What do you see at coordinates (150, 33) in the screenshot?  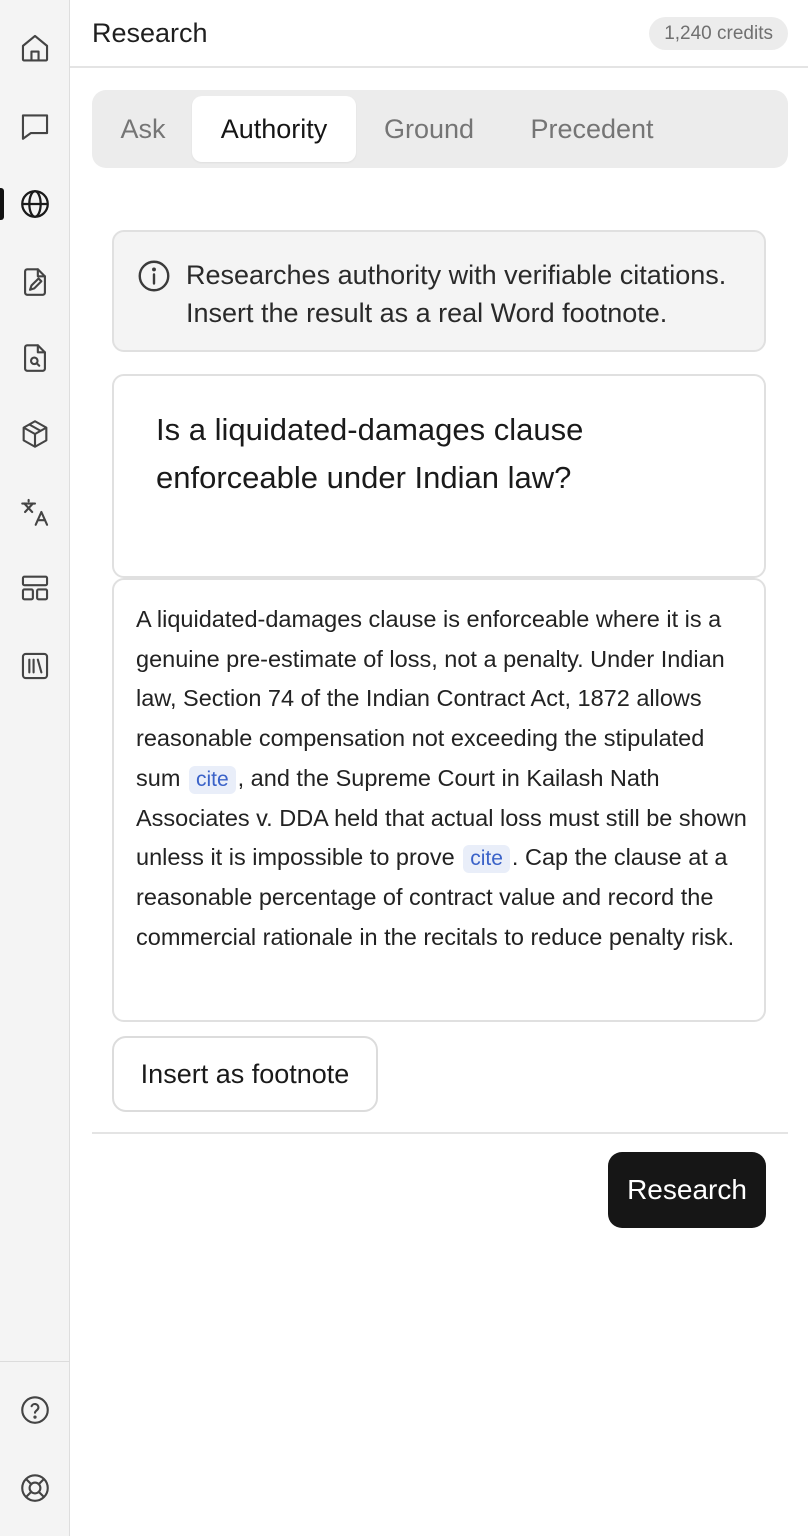 I see `page-title: Research` at bounding box center [150, 33].